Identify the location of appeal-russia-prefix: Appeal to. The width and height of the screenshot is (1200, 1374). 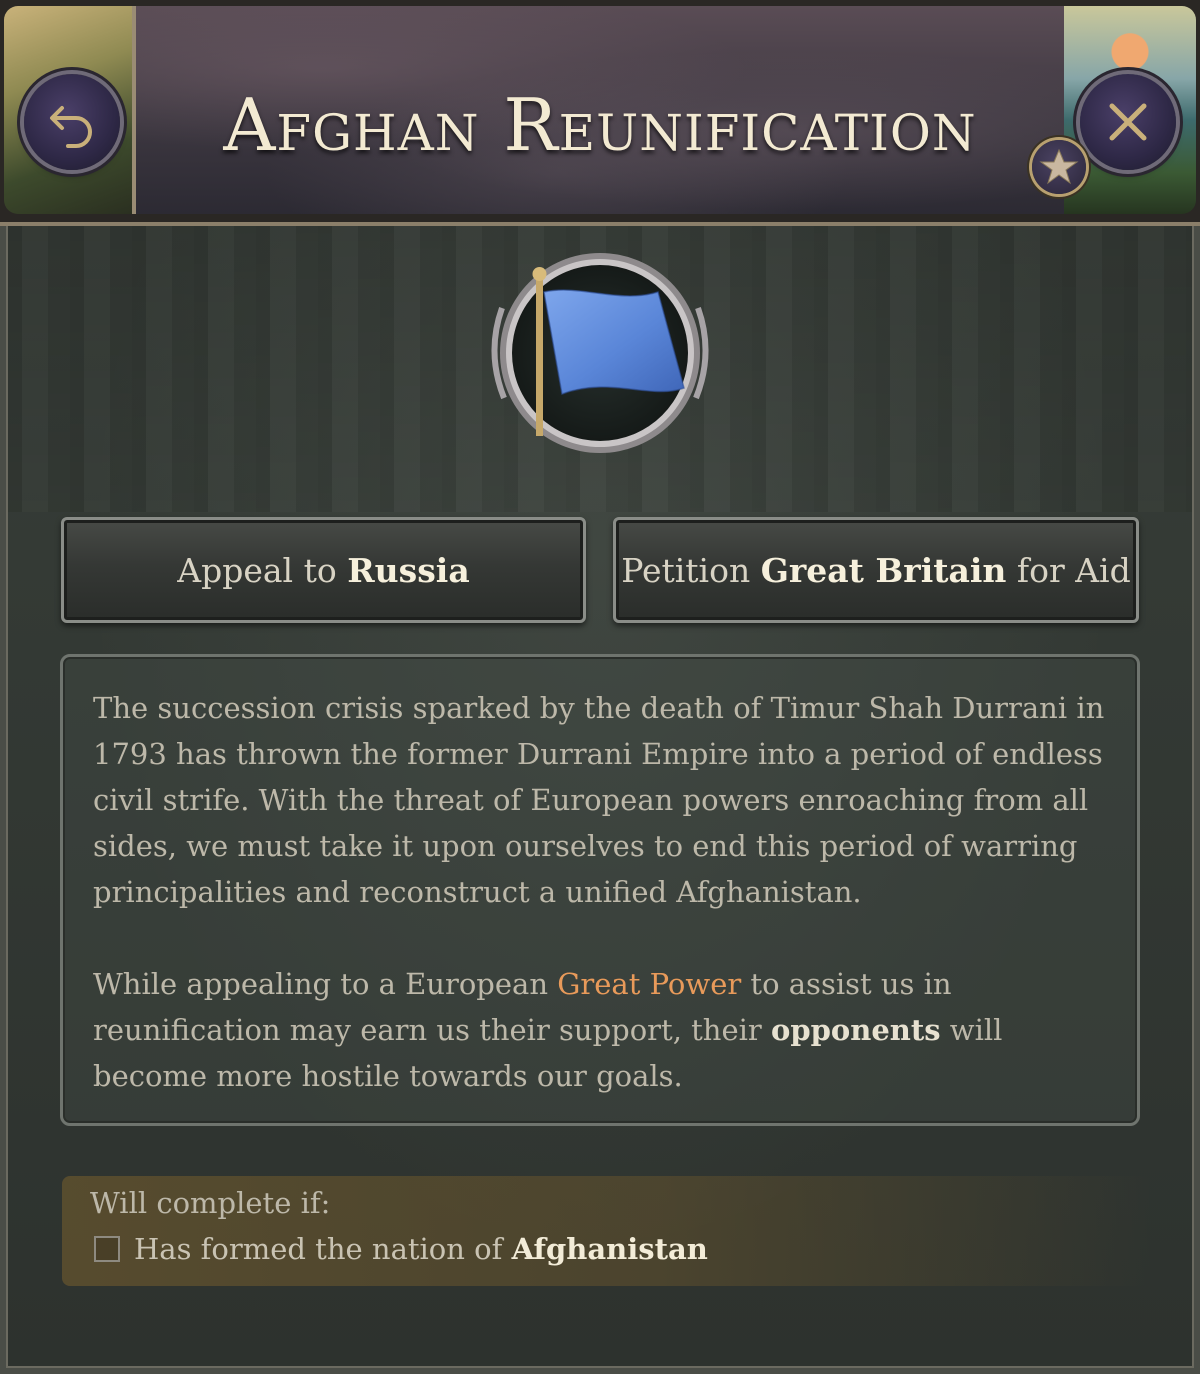
(262, 570).